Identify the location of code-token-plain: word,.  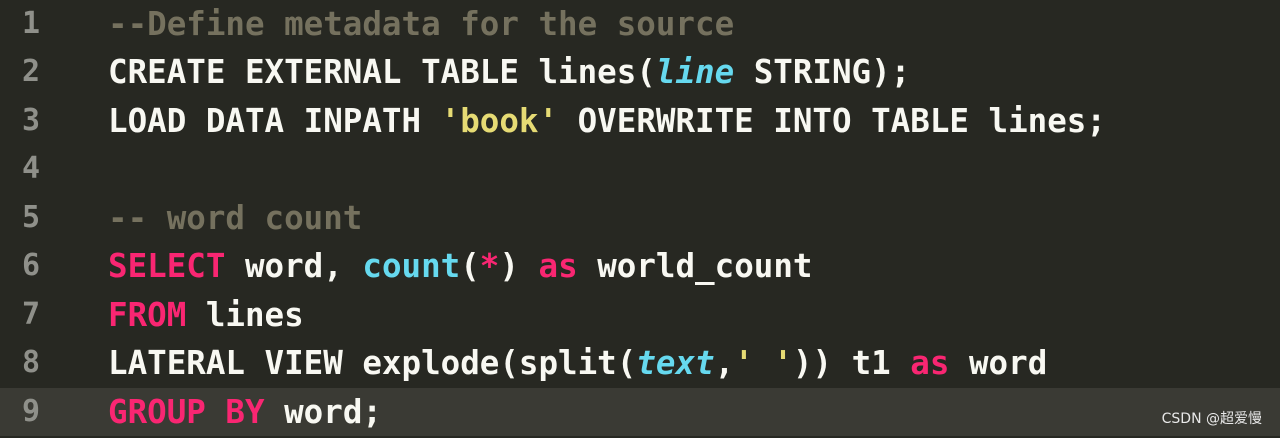
(294, 266).